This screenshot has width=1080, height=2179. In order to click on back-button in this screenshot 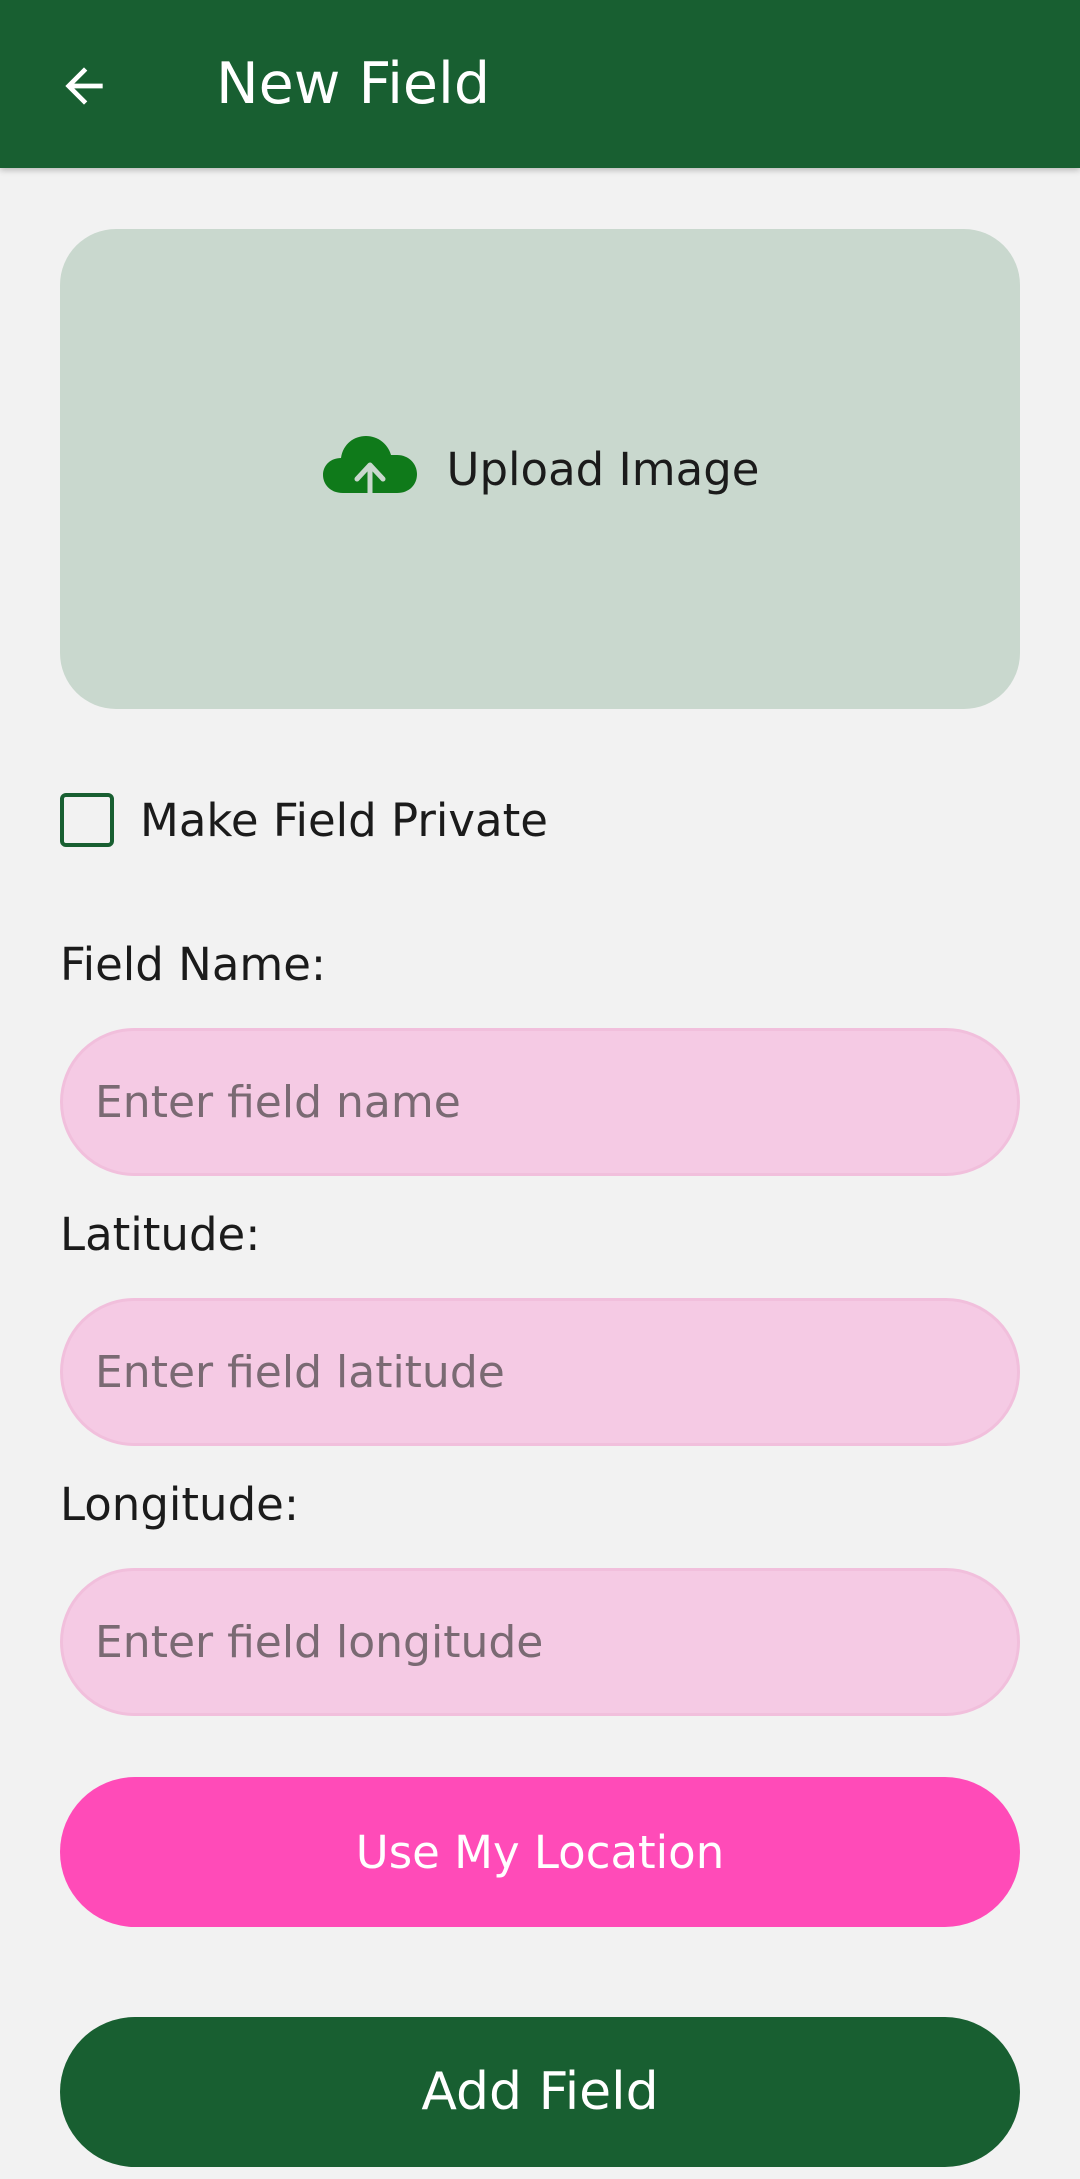, I will do `click(84, 88)`.